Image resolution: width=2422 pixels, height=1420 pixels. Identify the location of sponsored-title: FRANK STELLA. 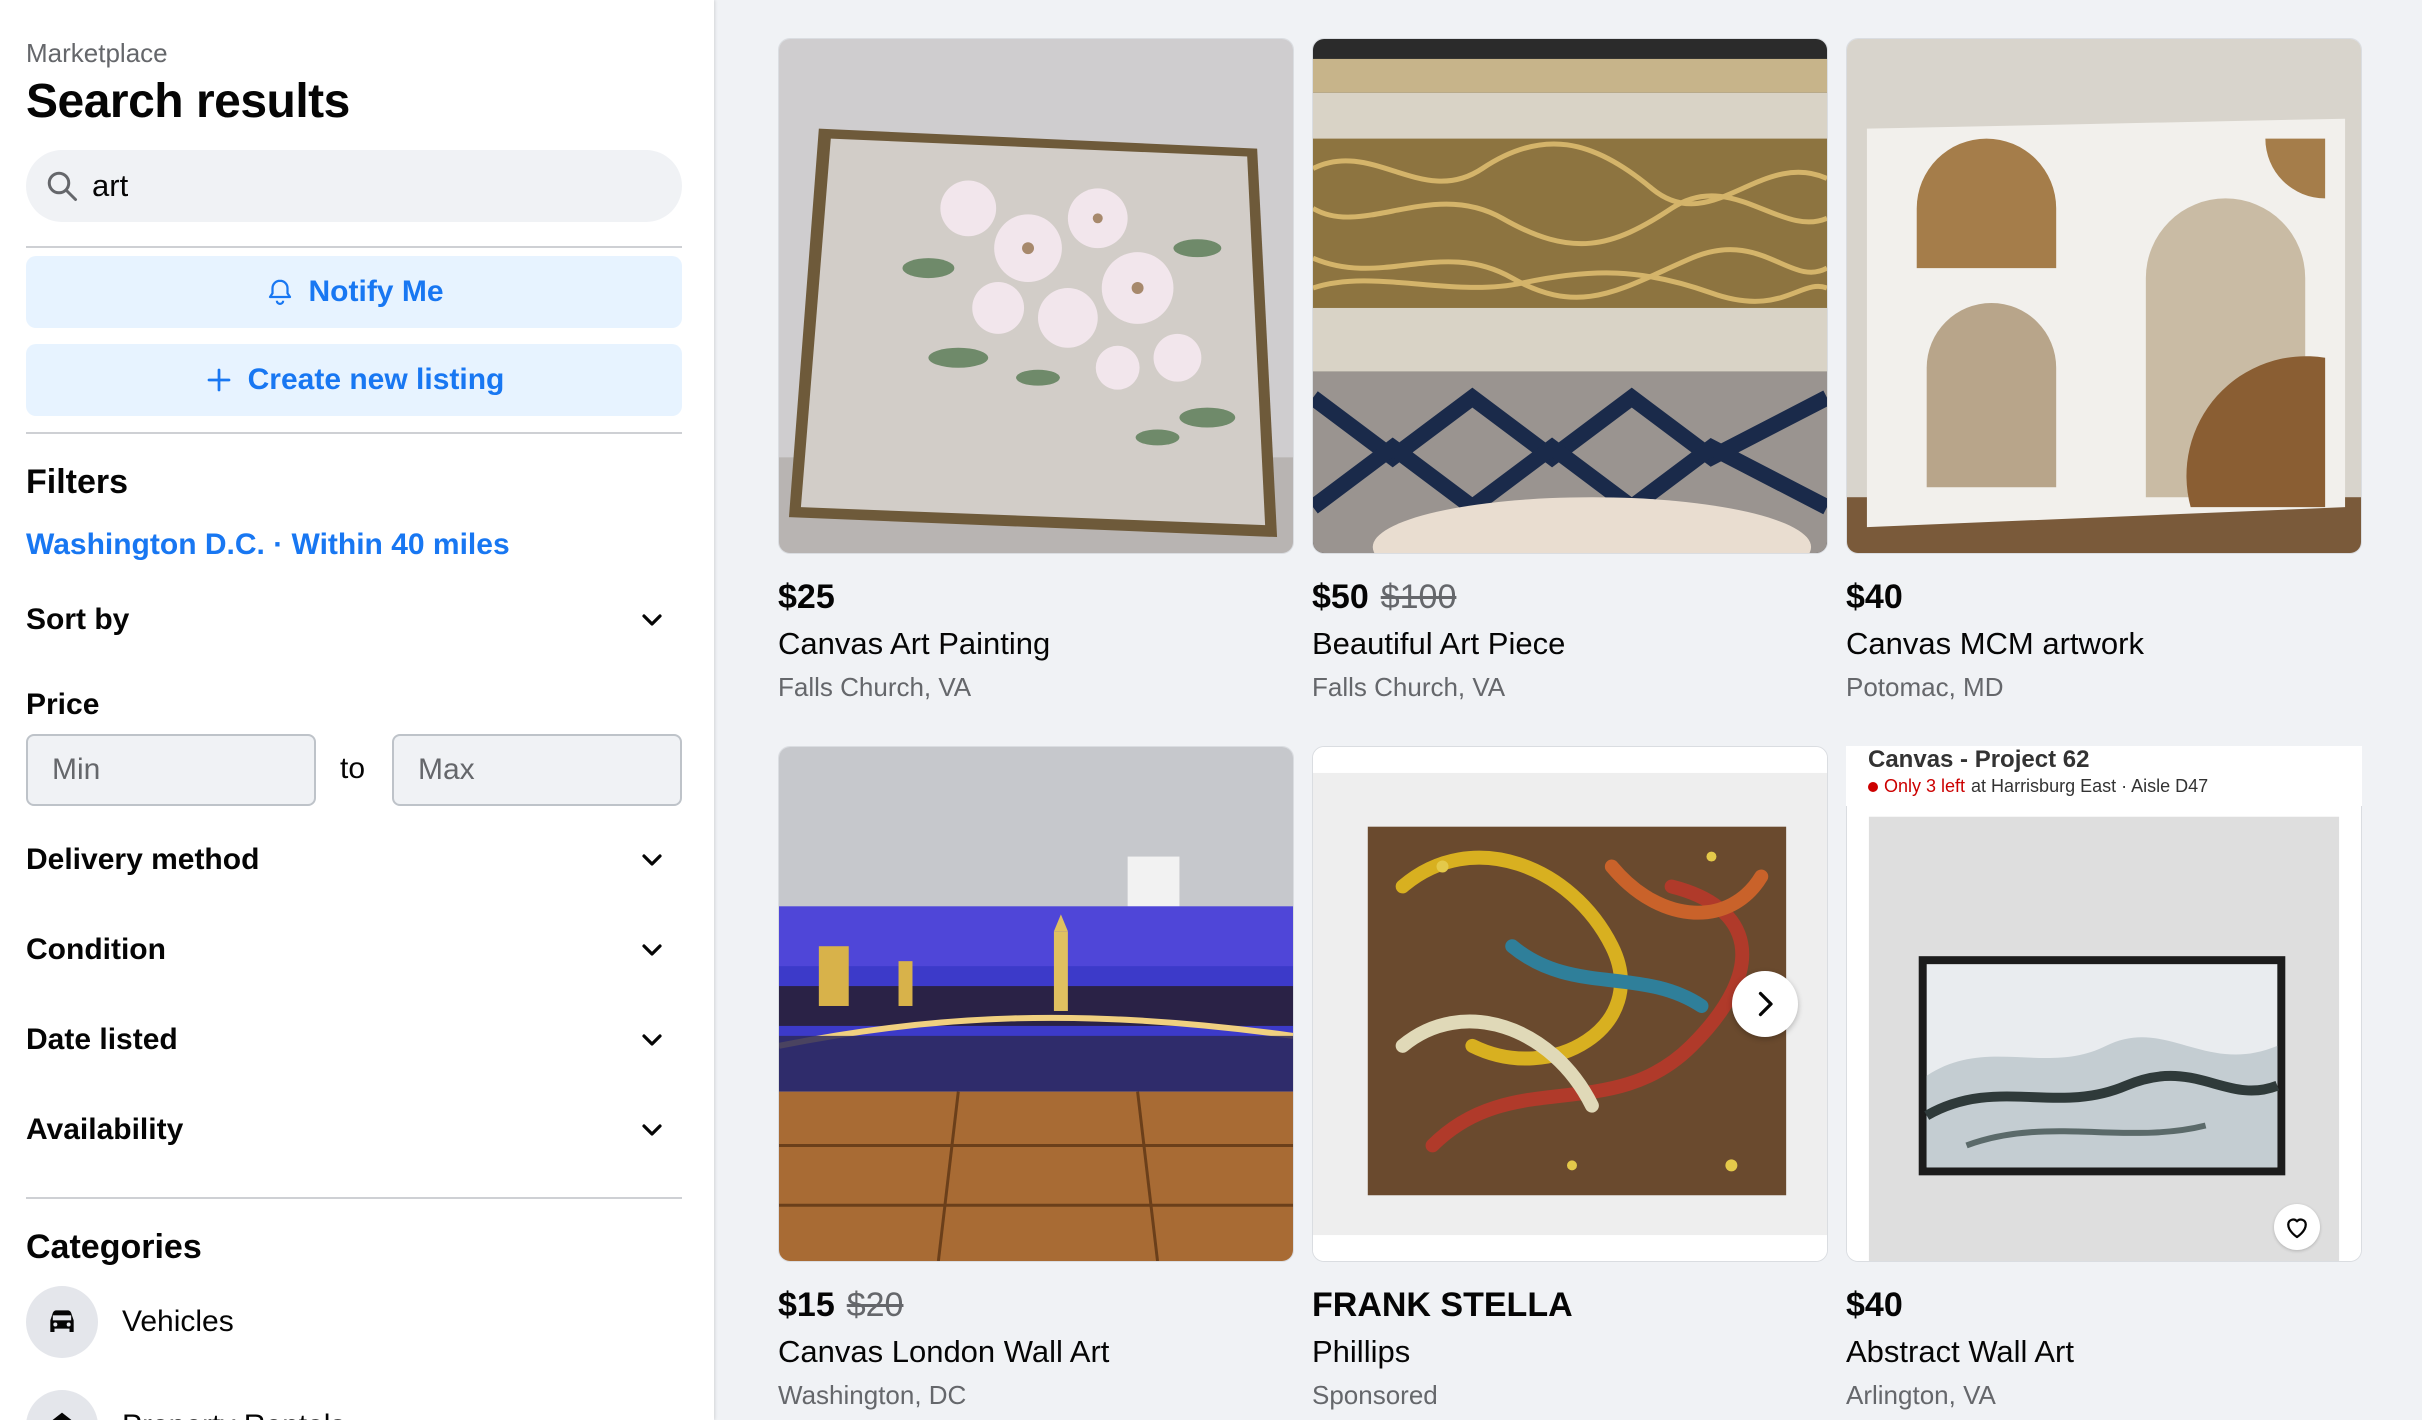
(1442, 1305).